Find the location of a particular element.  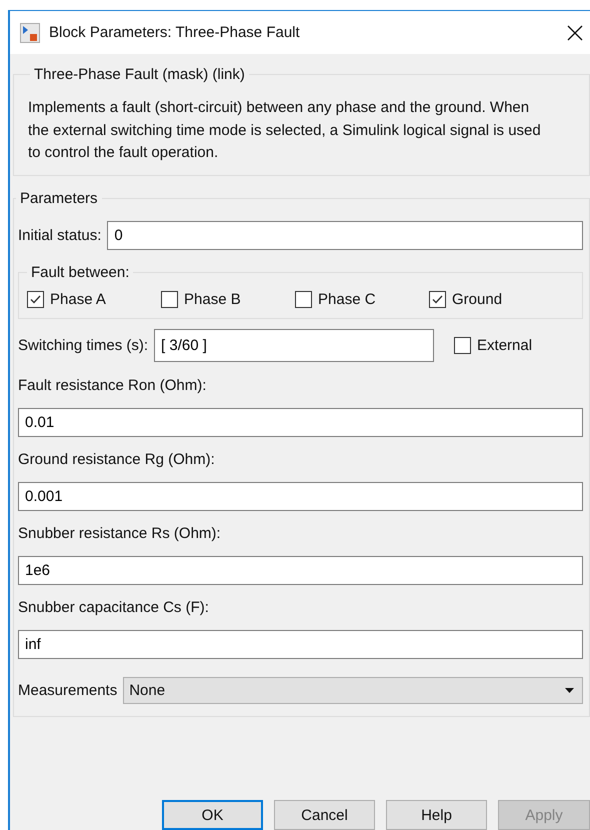

dialog-button: Cancel is located at coordinates (324, 815).